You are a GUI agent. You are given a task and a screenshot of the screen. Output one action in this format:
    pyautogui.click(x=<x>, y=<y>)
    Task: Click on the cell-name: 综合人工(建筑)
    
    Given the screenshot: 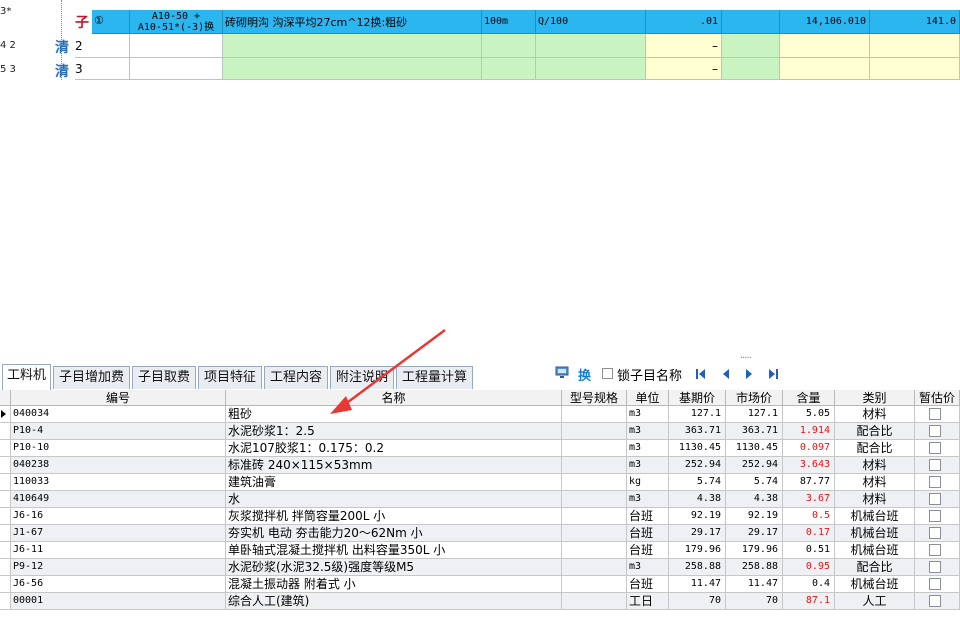 What is the action you would take?
    pyautogui.click(x=394, y=601)
    